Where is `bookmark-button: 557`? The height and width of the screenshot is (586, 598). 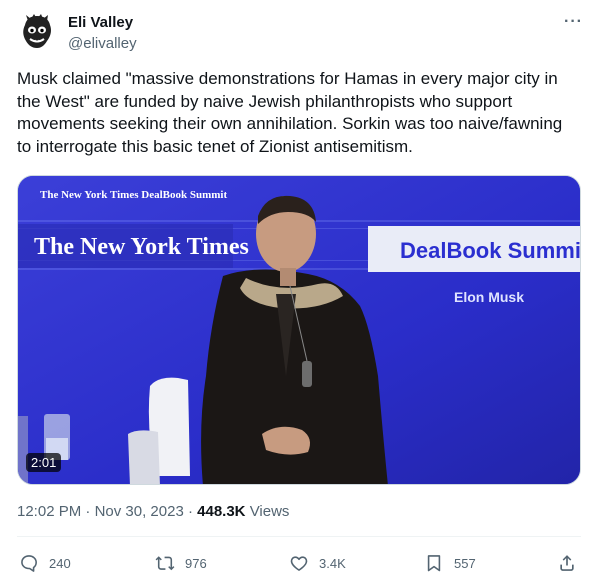 bookmark-button: 557 is located at coordinates (450, 563).